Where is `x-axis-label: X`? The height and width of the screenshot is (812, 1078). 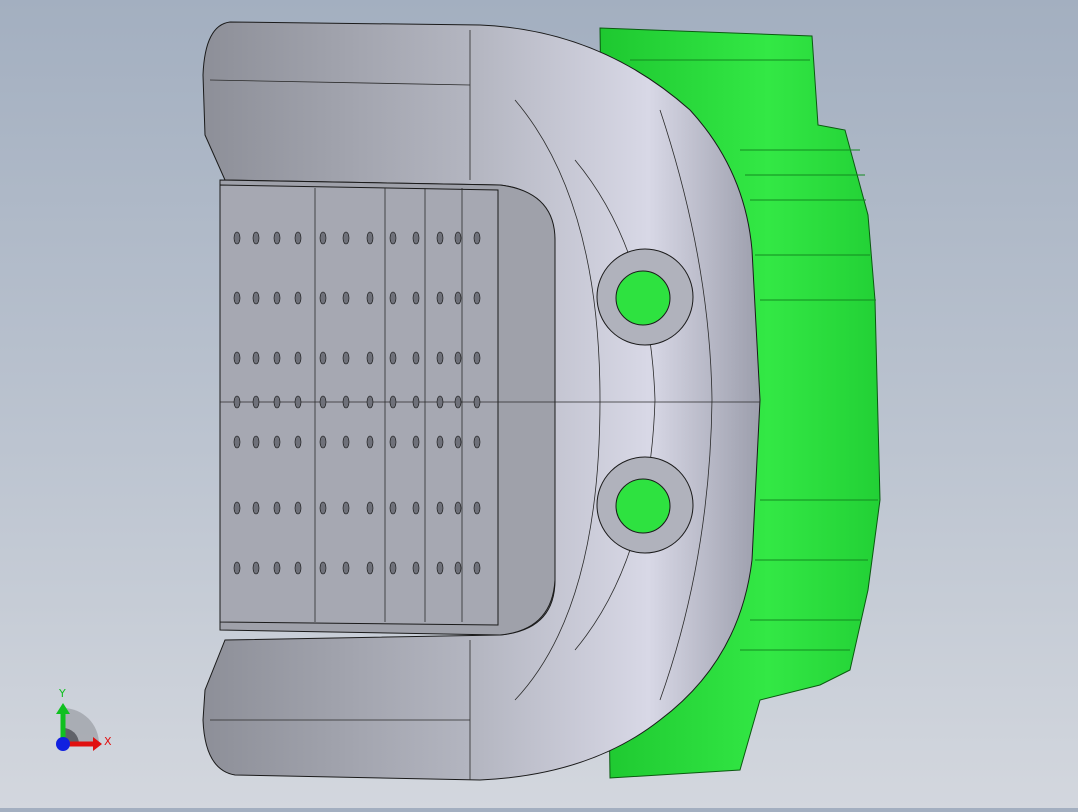
x-axis-label: X is located at coordinates (108, 741).